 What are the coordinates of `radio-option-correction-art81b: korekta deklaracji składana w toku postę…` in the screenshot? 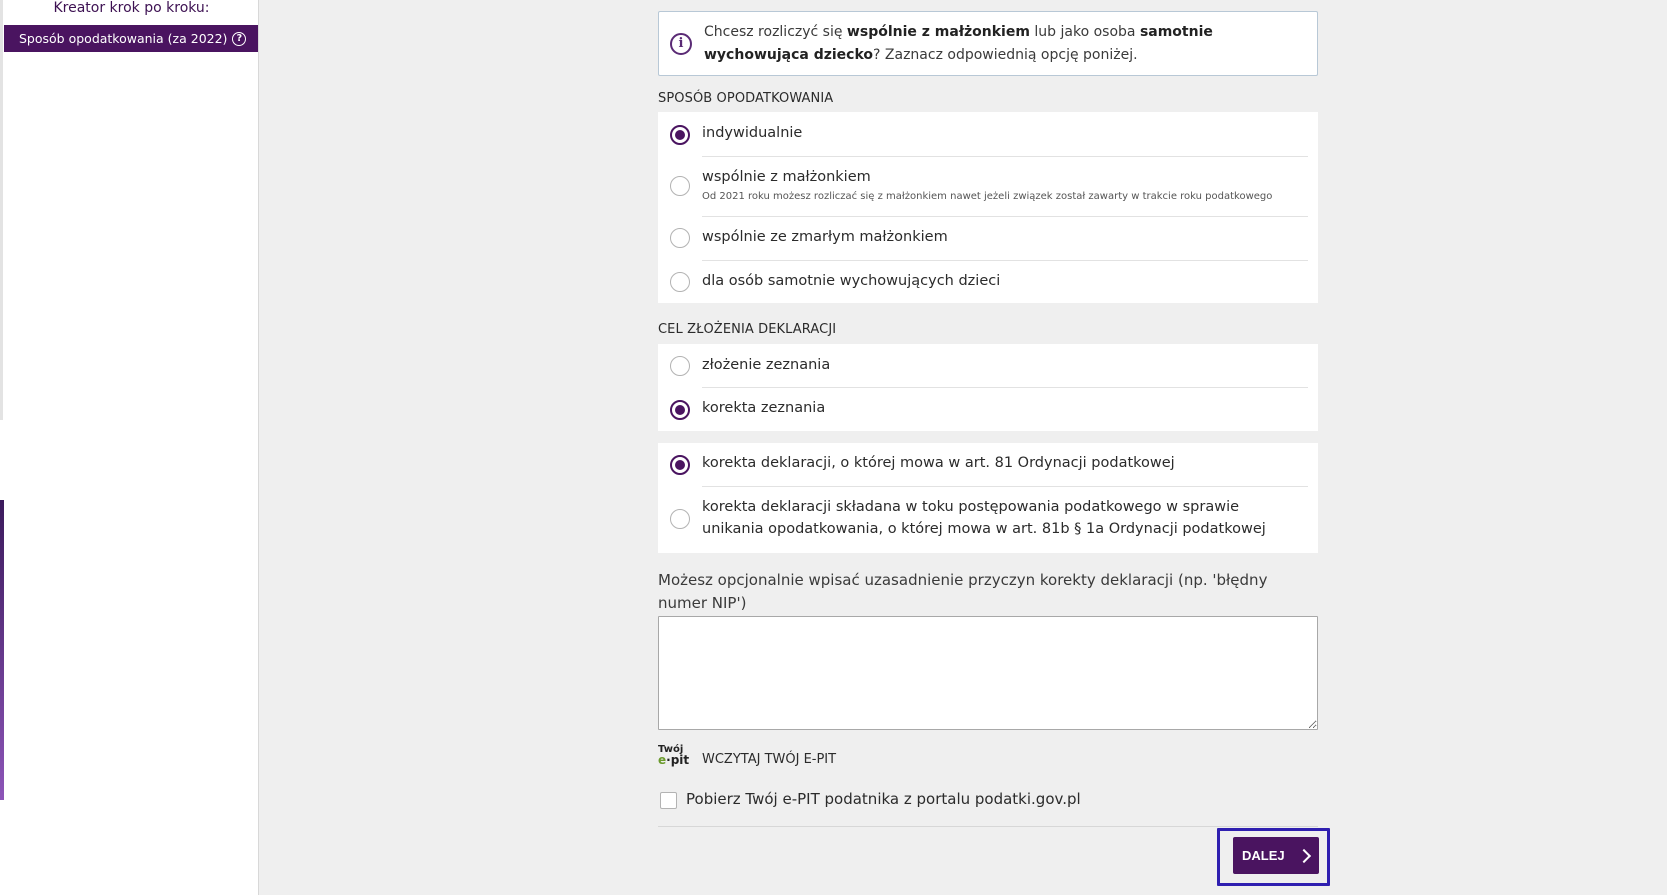 It's located at (988, 520).